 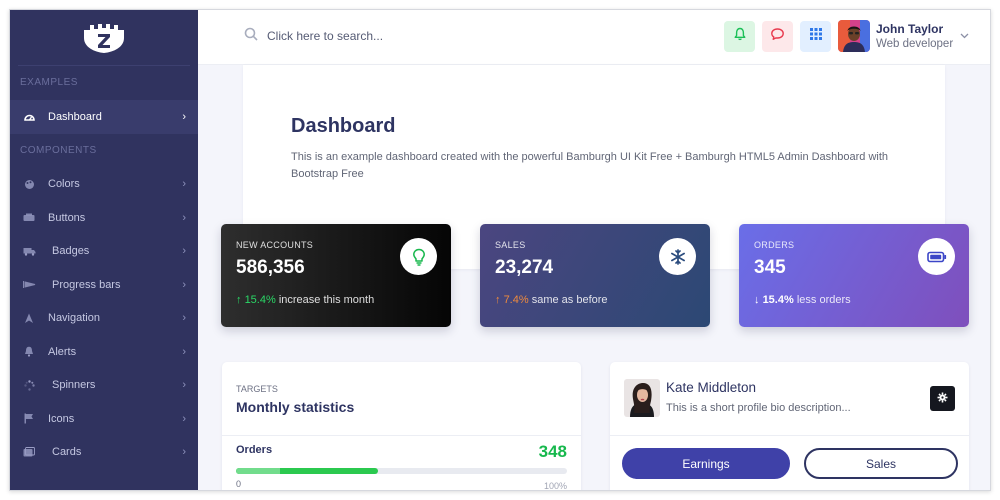 What do you see at coordinates (711, 387) in the screenshot?
I see `profile-name: Kate Middleton` at bounding box center [711, 387].